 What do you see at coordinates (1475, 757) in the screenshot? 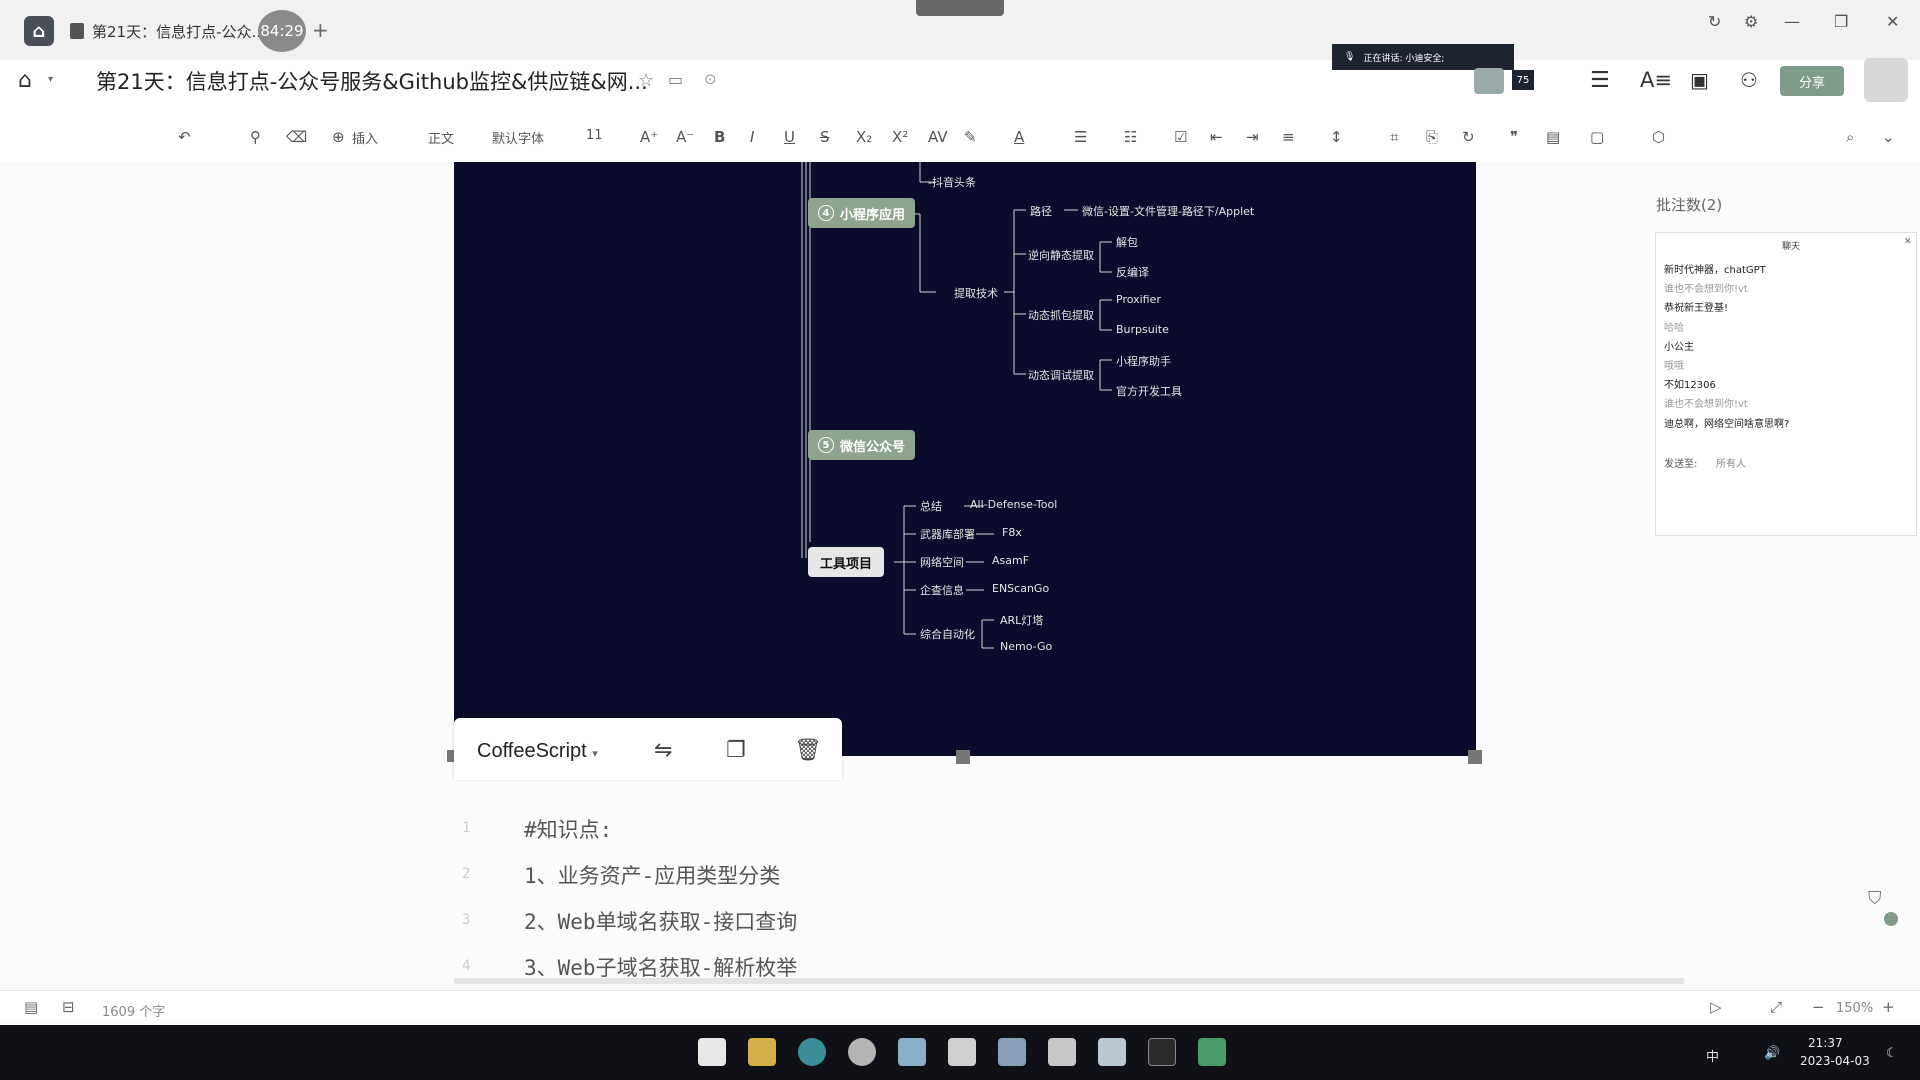
I see `resize-handle-corner` at bounding box center [1475, 757].